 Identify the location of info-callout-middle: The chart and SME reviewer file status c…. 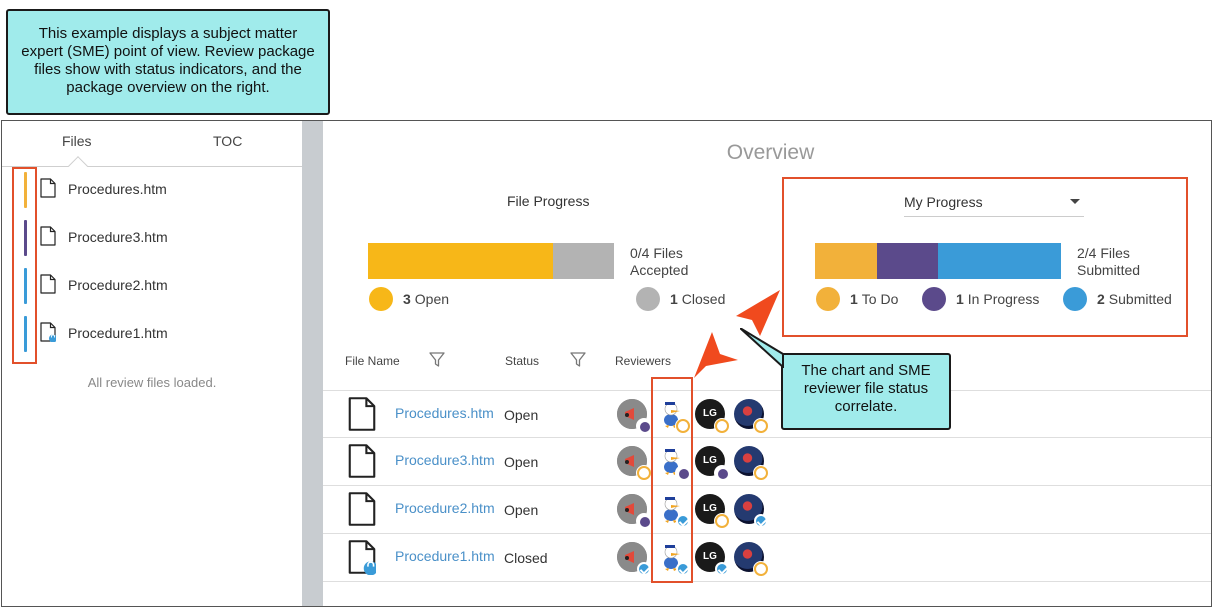
(866, 391).